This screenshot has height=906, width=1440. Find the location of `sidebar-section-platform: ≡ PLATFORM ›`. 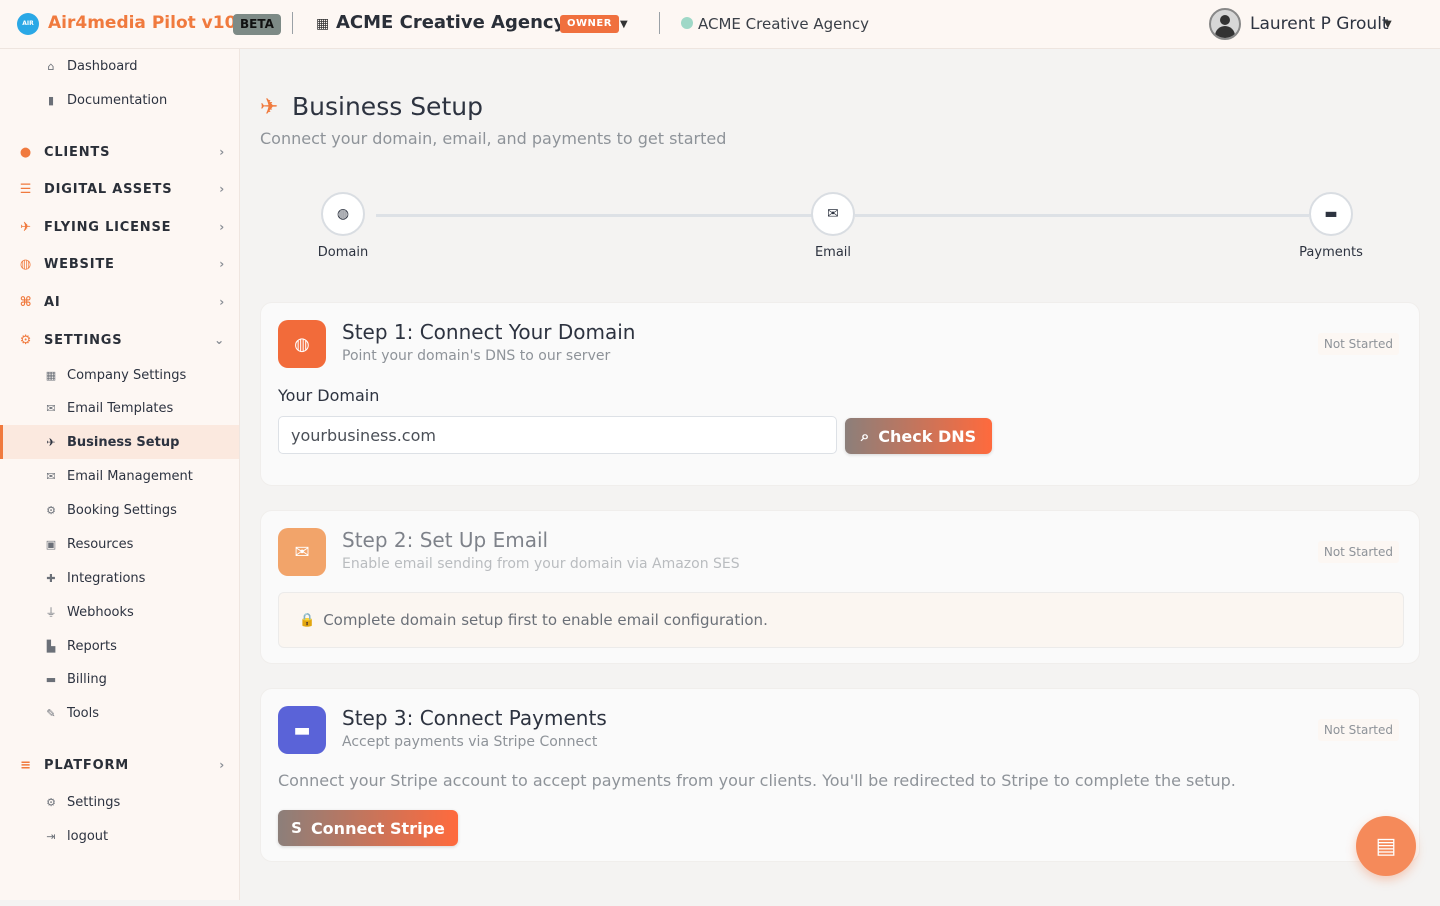

sidebar-section-platform: ≡ PLATFORM › is located at coordinates (119, 765).